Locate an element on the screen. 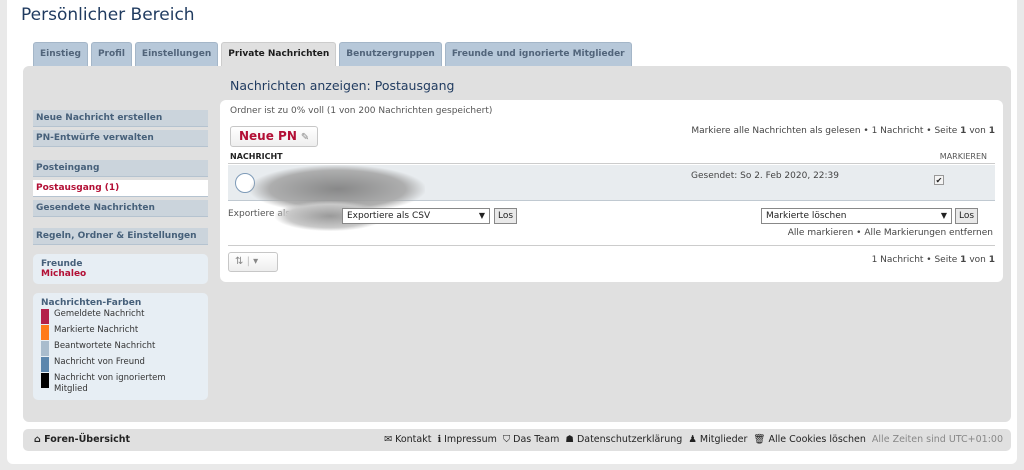  bottom-pagination: 1 Nachricht • Seite 1 von 1 is located at coordinates (933, 260).